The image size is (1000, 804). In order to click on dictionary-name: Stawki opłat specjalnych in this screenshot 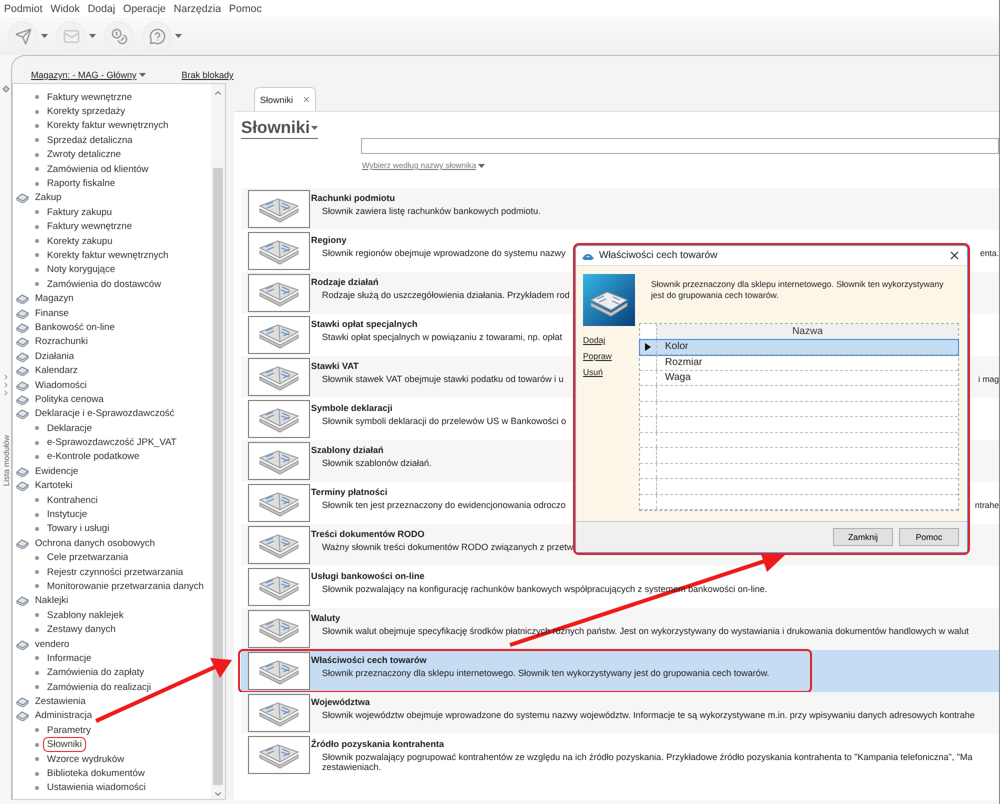, I will do `click(364, 324)`.